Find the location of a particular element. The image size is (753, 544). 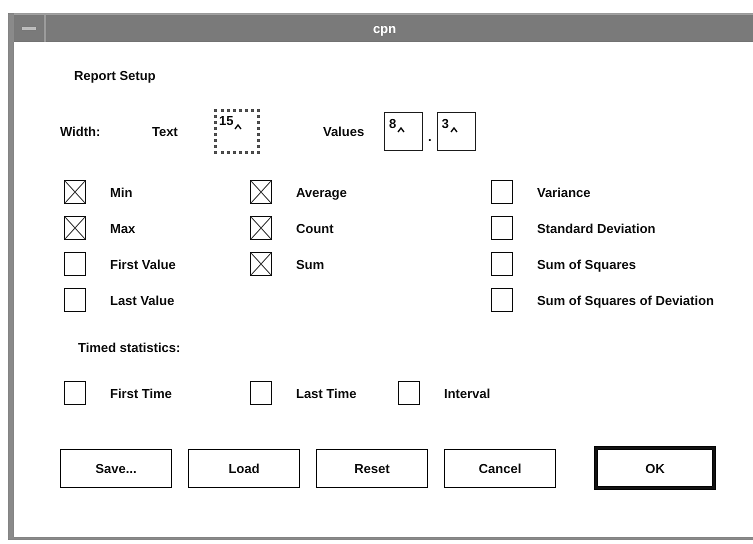

checkbox-label: Min is located at coordinates (121, 192).